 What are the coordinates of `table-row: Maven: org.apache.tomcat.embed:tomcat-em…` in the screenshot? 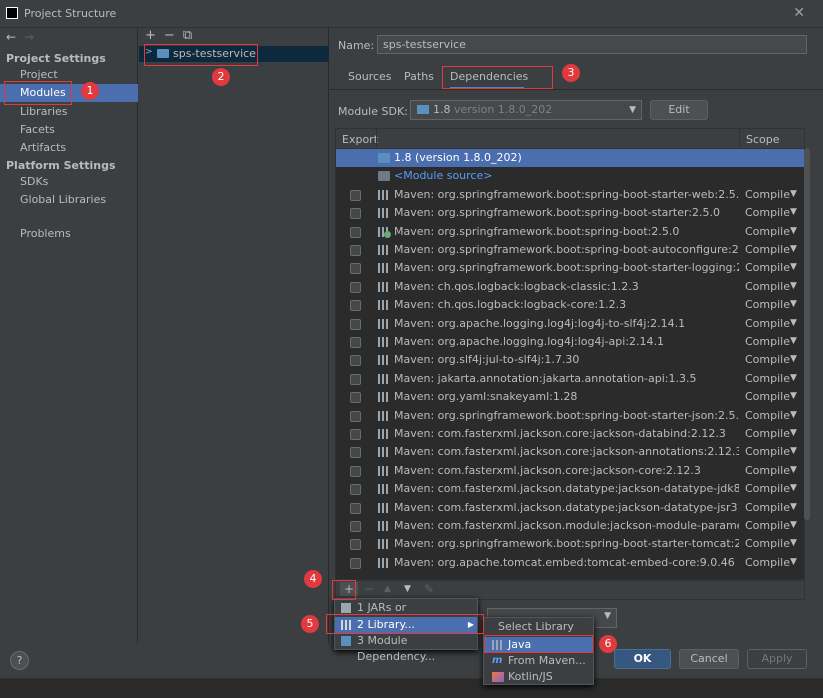 It's located at (570, 563).